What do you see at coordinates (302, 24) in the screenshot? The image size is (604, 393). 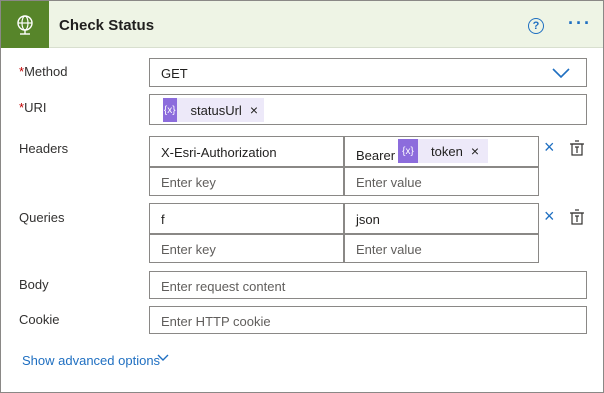 I see `card-header: Check Status ? ···` at bounding box center [302, 24].